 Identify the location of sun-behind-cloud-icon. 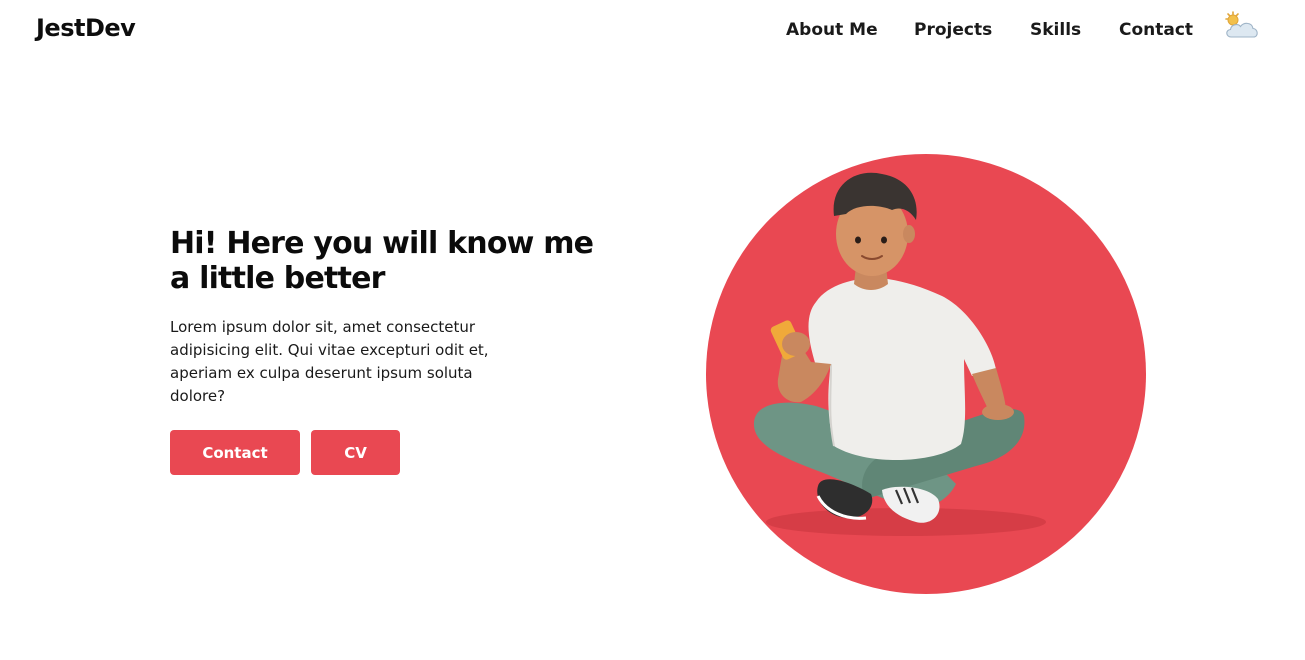
(1241, 24).